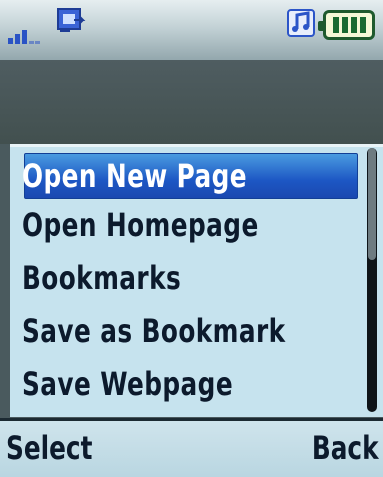  Describe the element at coordinates (165, 225) in the screenshot. I see `menu-item-open-homepage: Open Homepage` at that location.